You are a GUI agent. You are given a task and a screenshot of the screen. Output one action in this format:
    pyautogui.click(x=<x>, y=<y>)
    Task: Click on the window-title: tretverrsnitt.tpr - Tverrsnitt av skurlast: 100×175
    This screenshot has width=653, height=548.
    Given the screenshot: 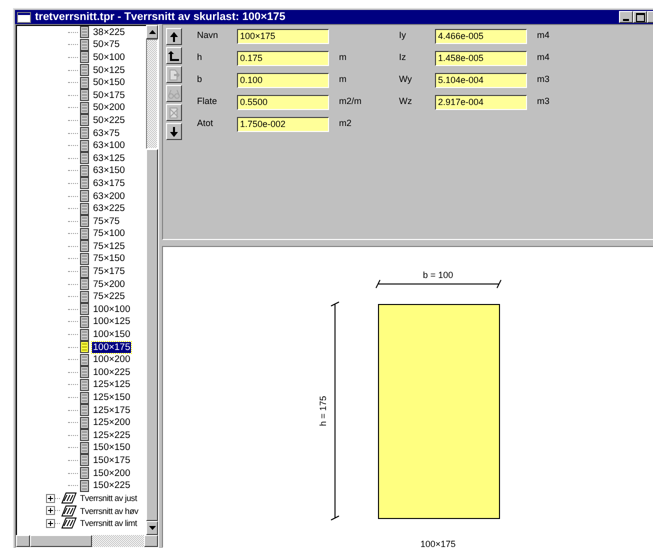 What is the action you would take?
    pyautogui.click(x=160, y=17)
    